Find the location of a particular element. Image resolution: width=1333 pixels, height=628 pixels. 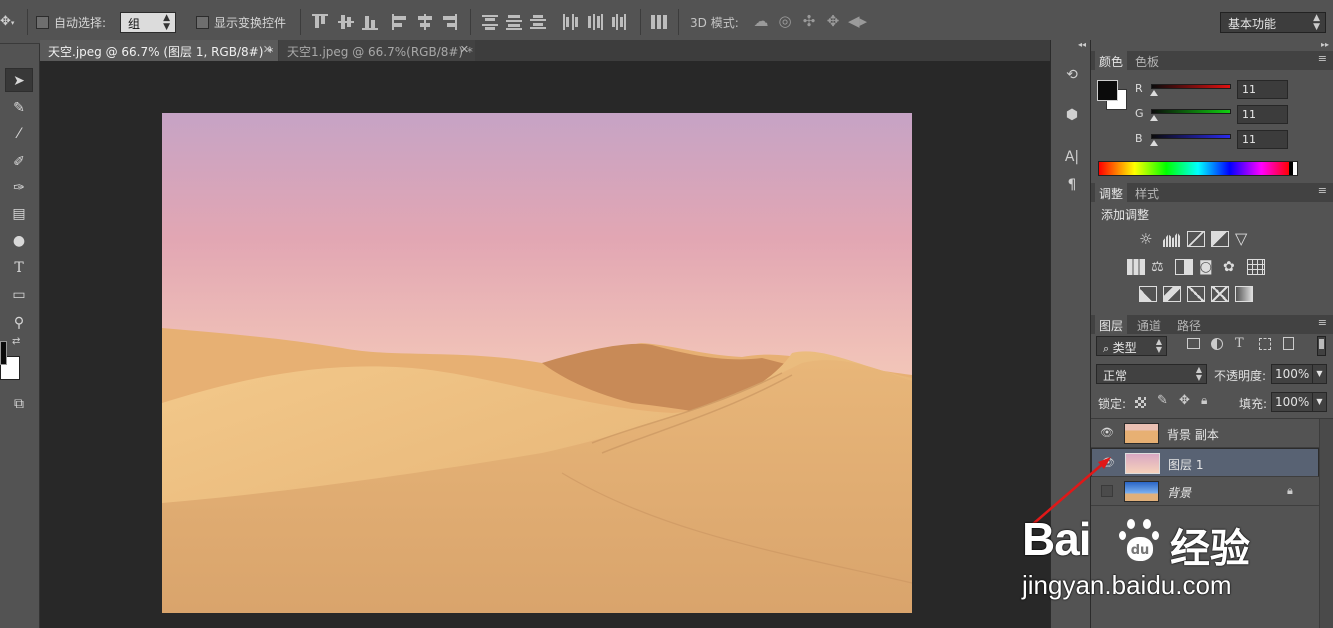

watermark-url: jingyan.baidu.com is located at coordinates (1127, 585).